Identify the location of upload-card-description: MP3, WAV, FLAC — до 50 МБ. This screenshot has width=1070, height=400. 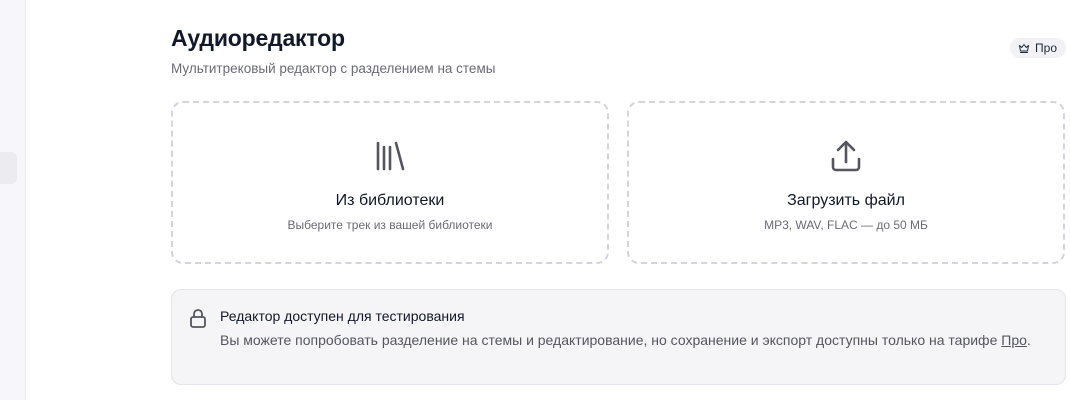
(846, 225).